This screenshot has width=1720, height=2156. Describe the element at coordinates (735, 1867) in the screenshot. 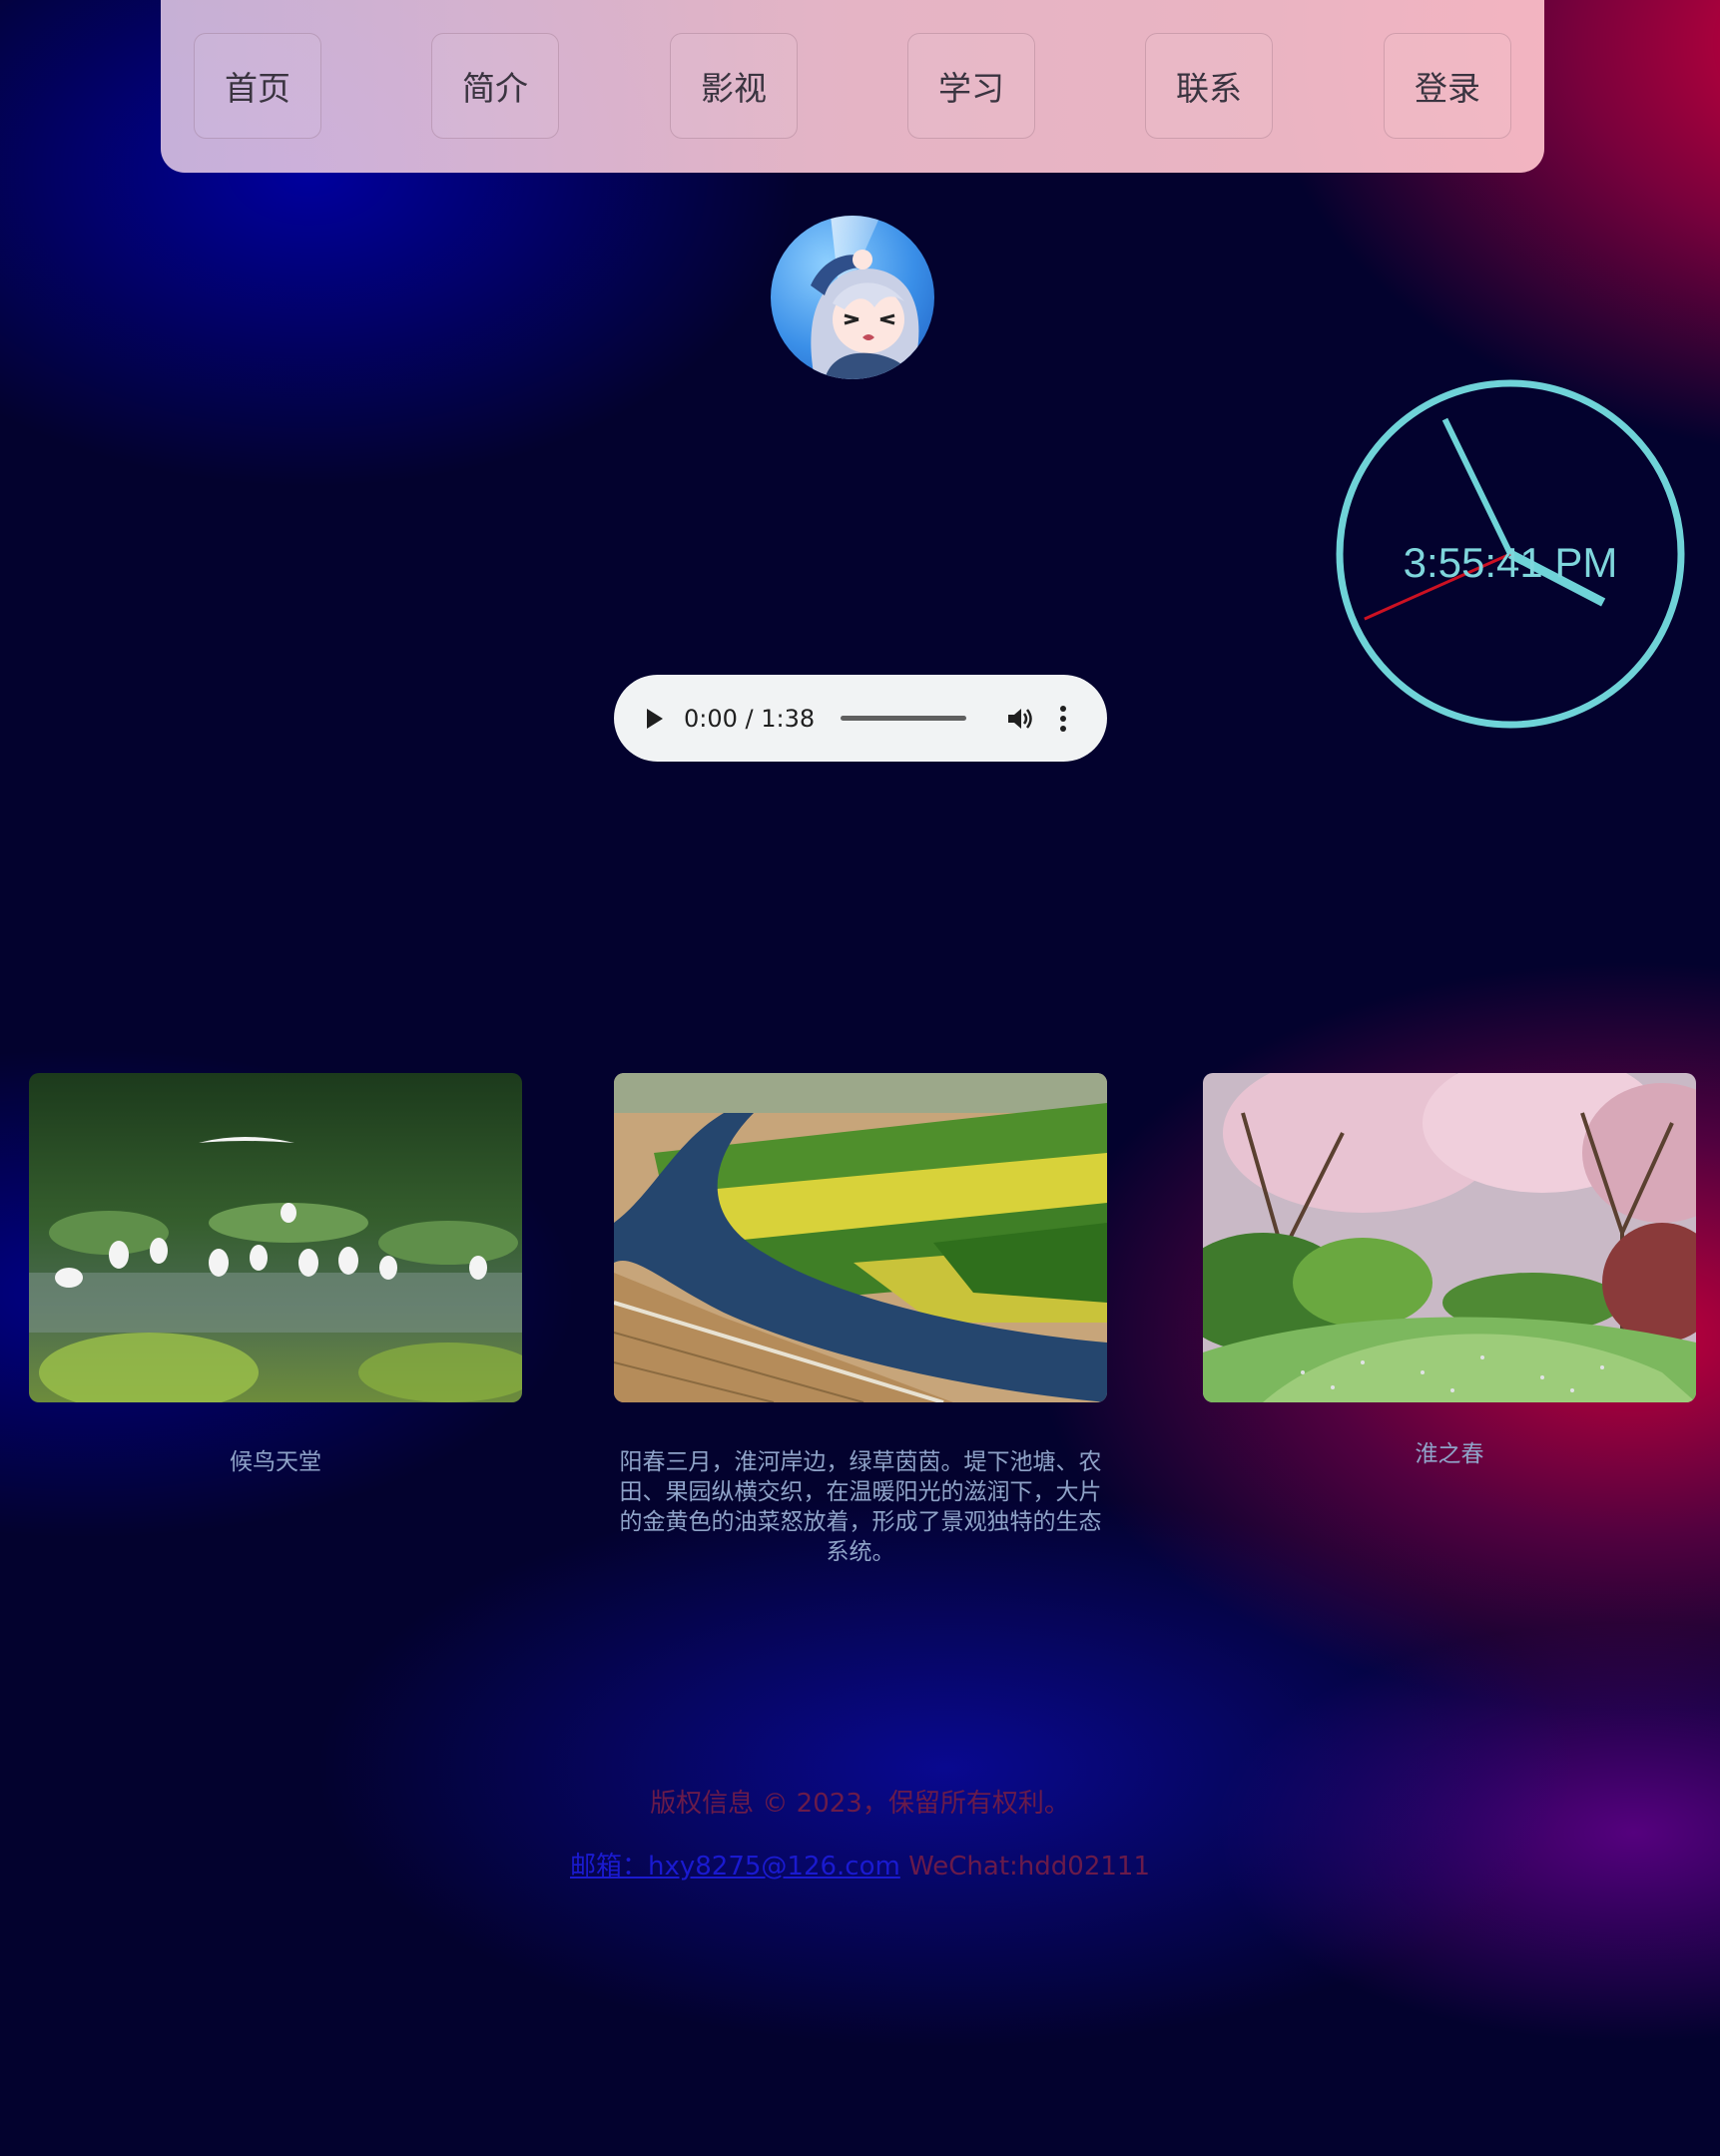

I see `email-link: 邮箱：hxy8275@126.com` at that location.